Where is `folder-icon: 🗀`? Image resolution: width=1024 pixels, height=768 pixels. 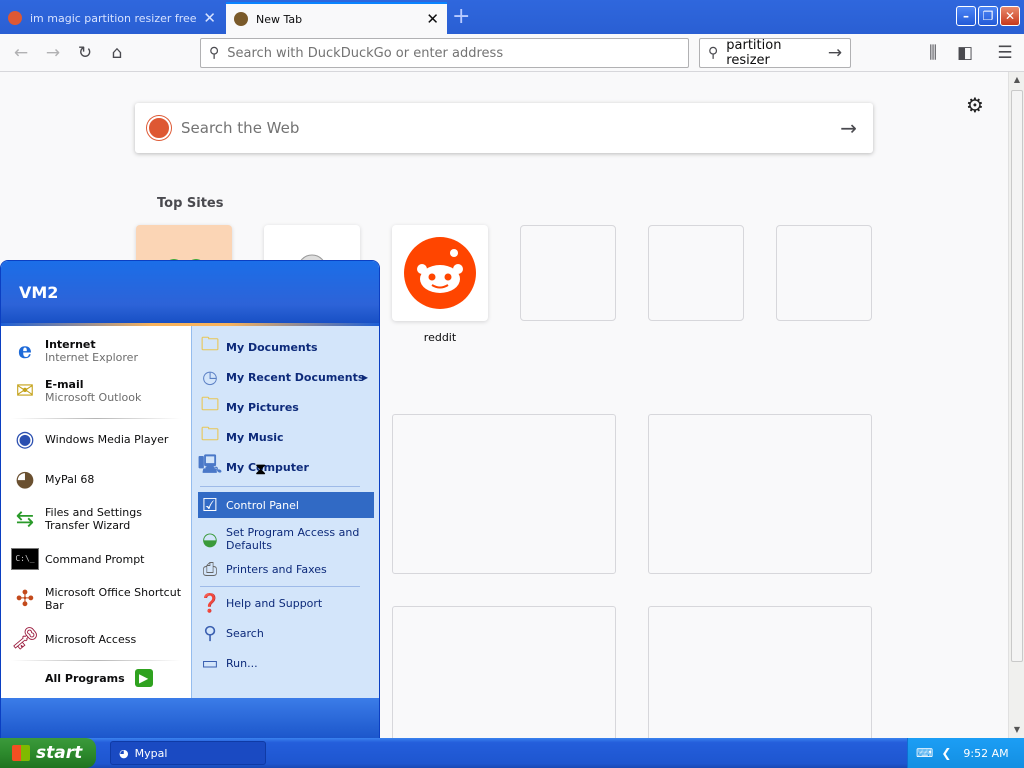
folder-icon: 🗀 is located at coordinates (210, 344).